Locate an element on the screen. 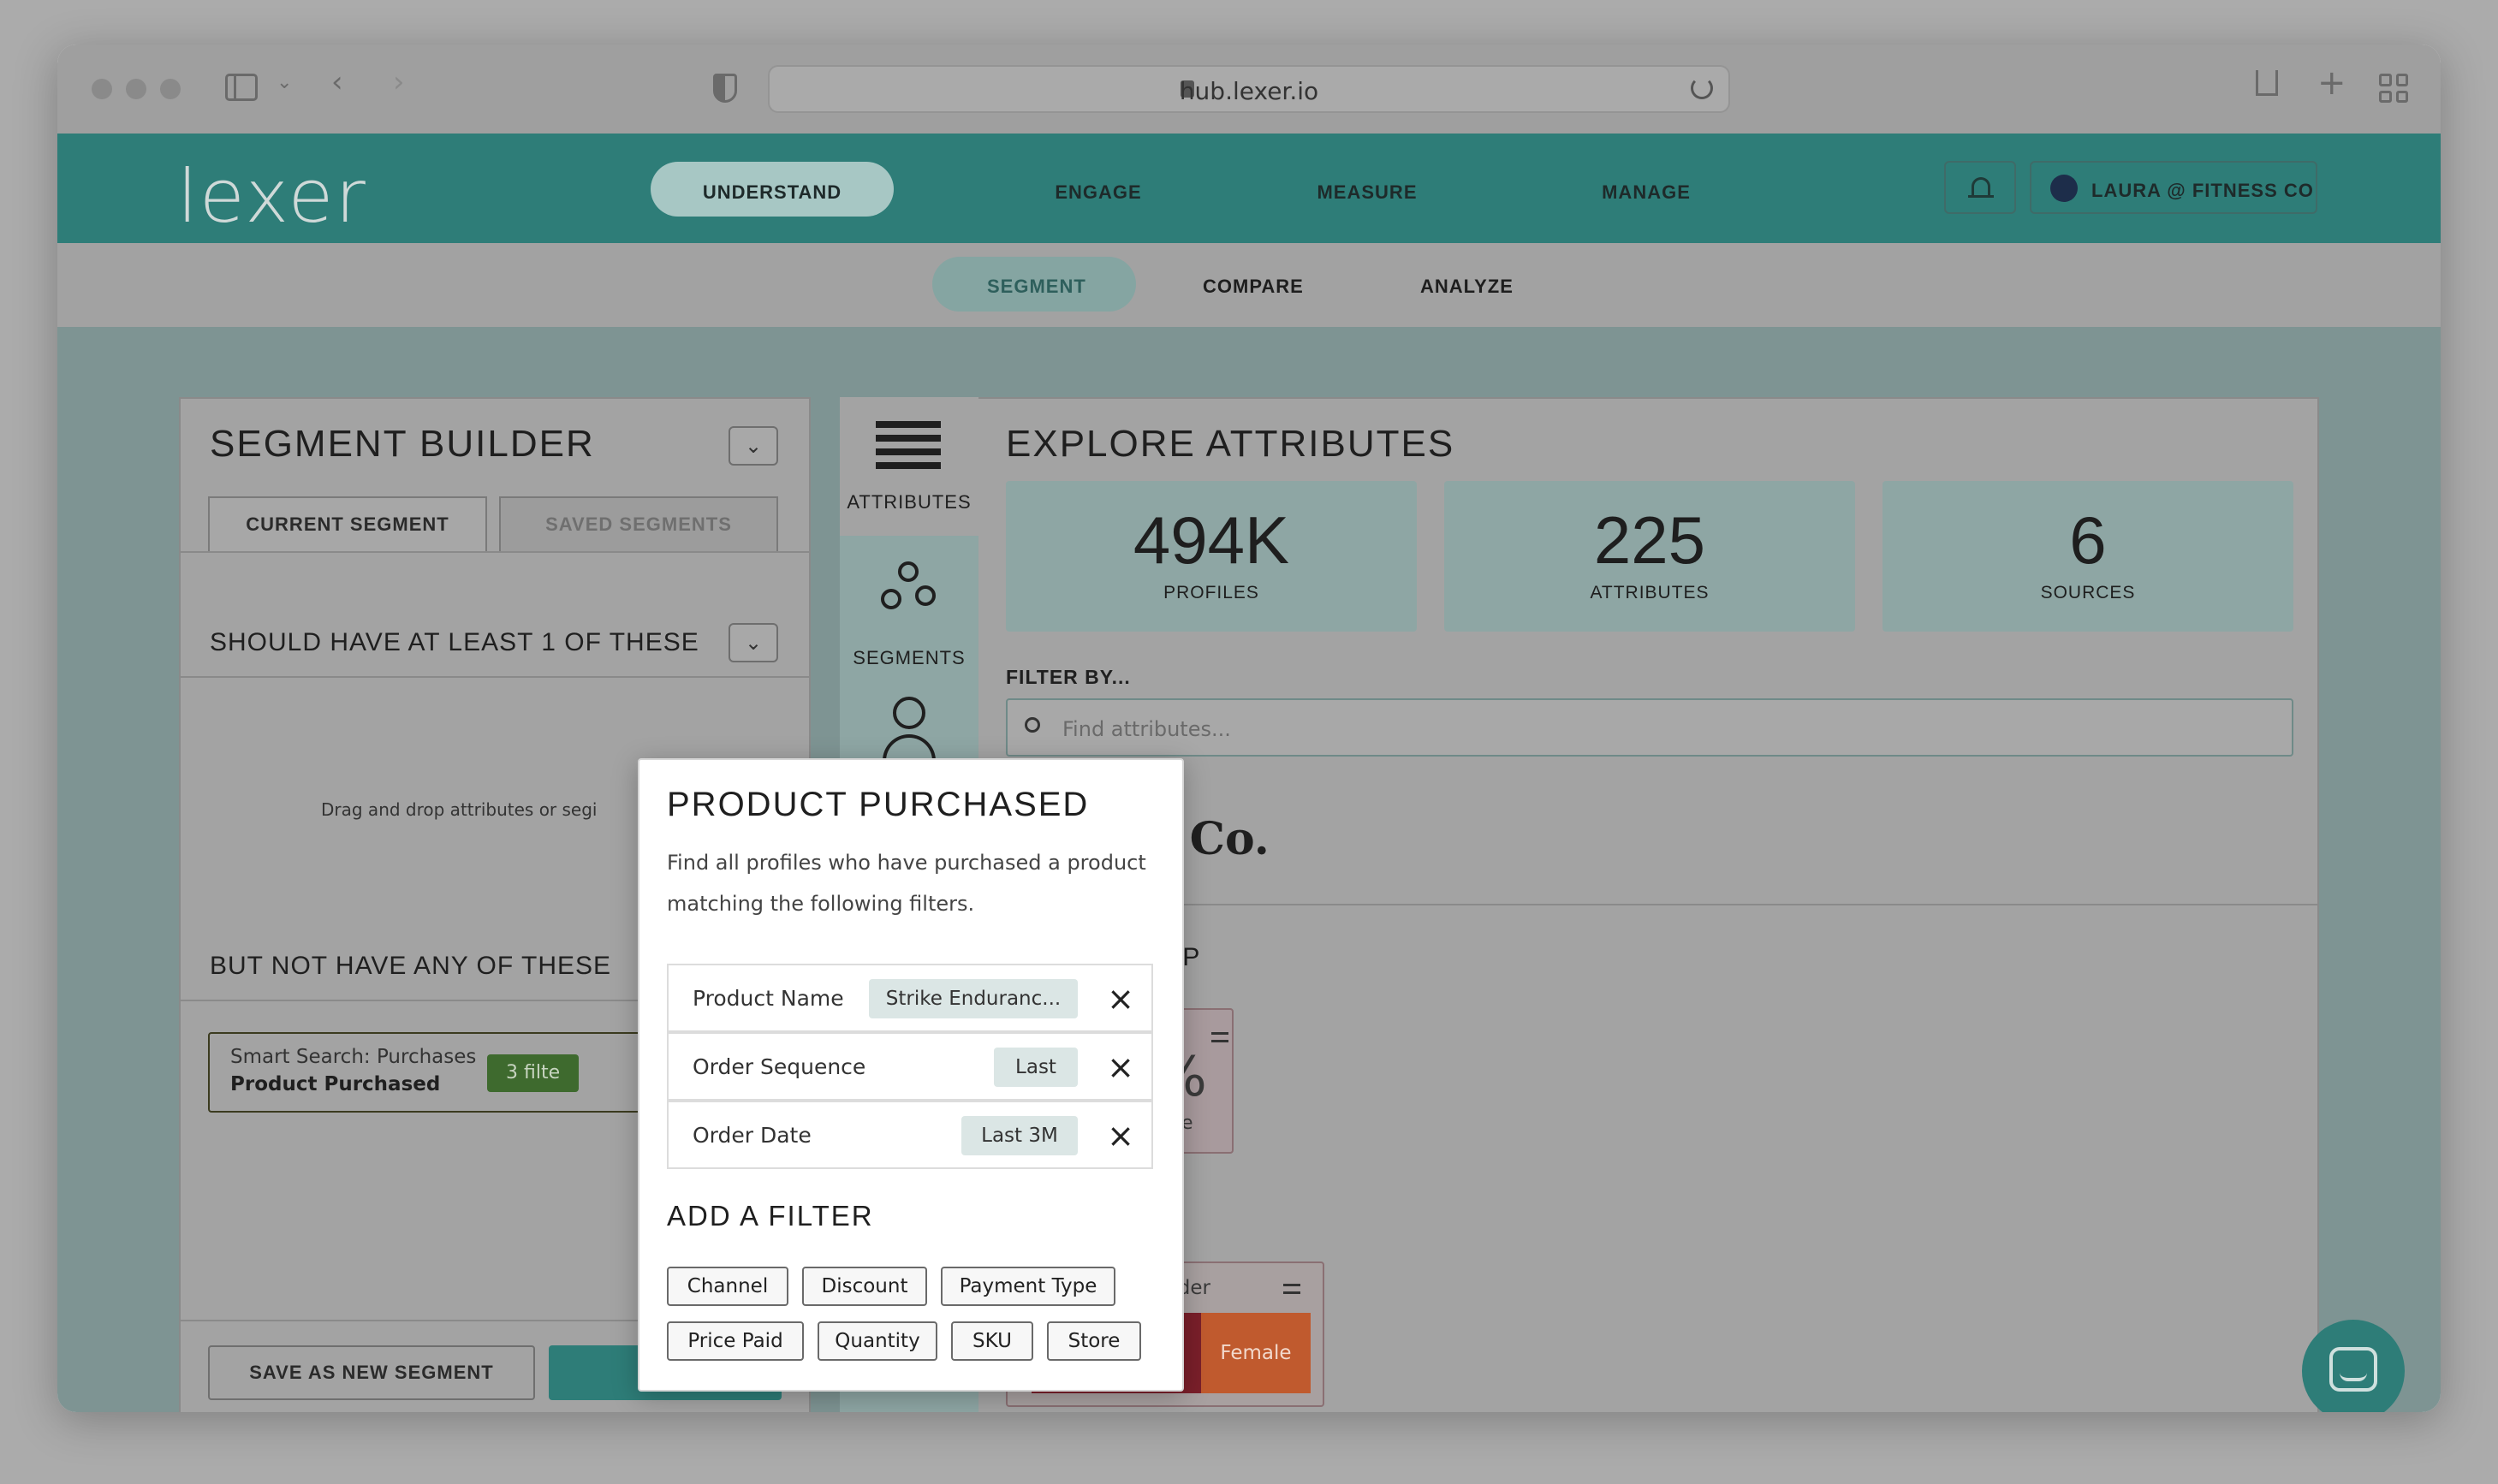  filter-row-order-sequence: Order Sequence Last × is located at coordinates (910, 1067).